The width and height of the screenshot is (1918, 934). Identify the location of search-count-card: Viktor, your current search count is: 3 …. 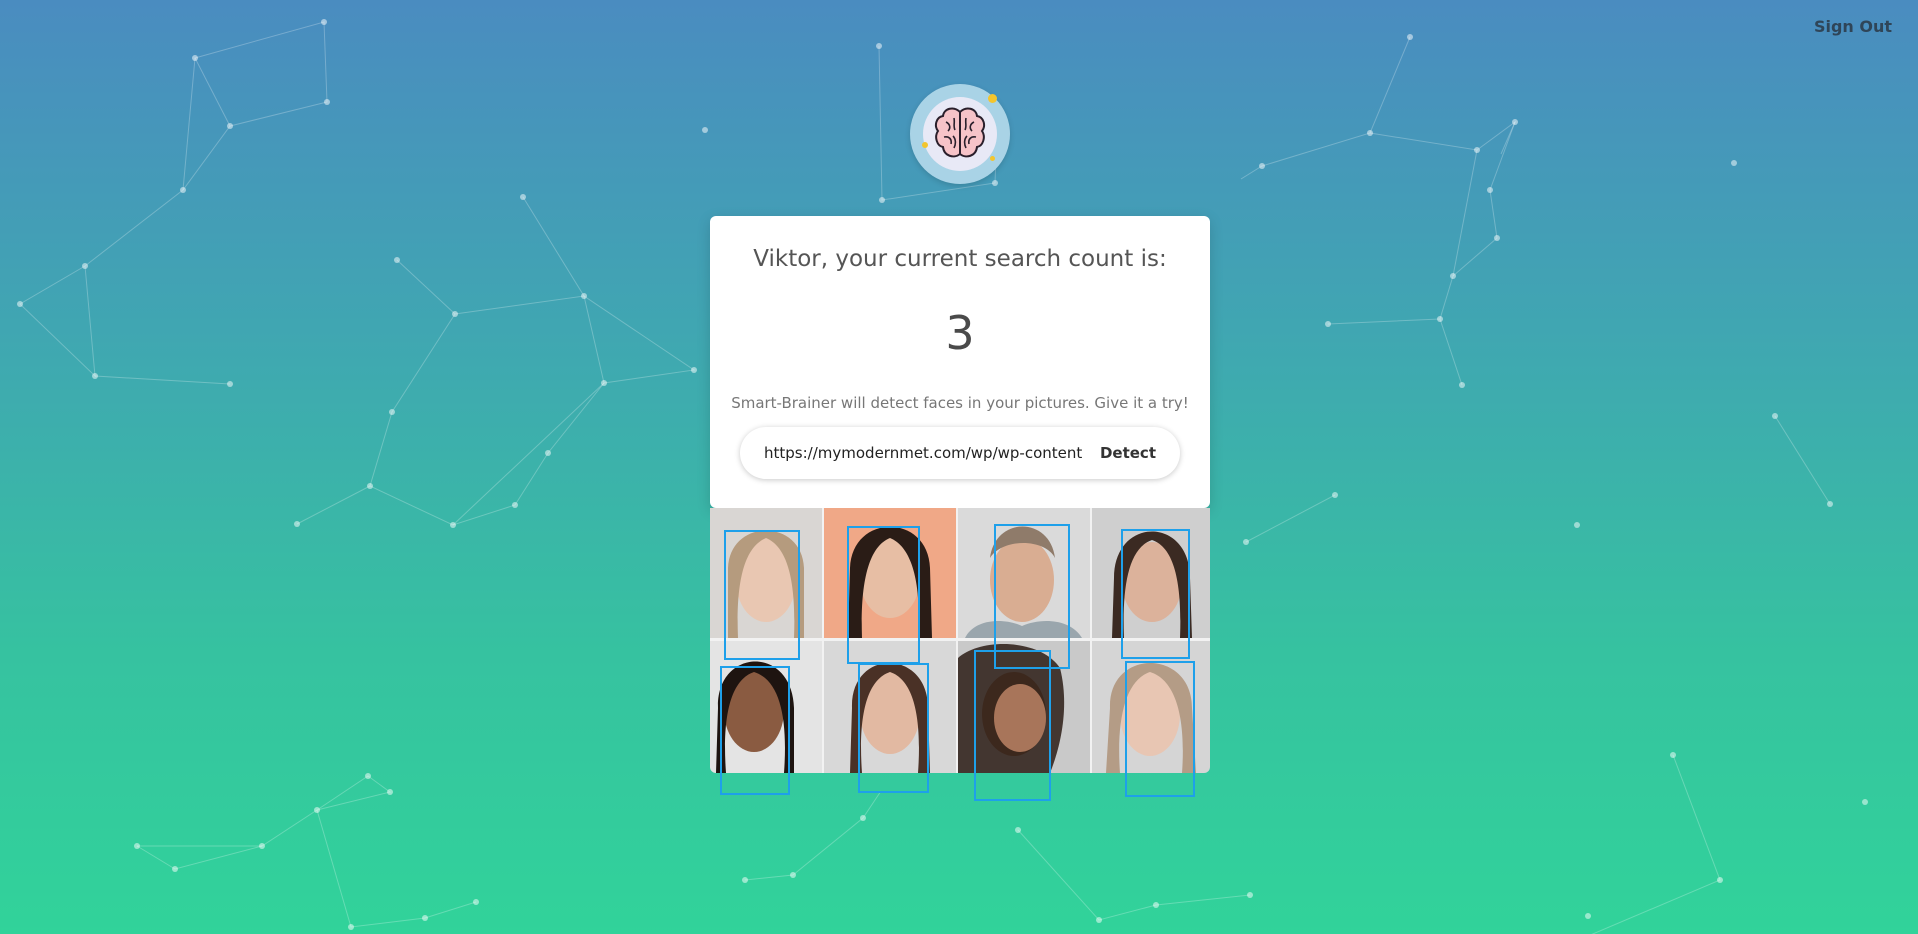
(960, 362).